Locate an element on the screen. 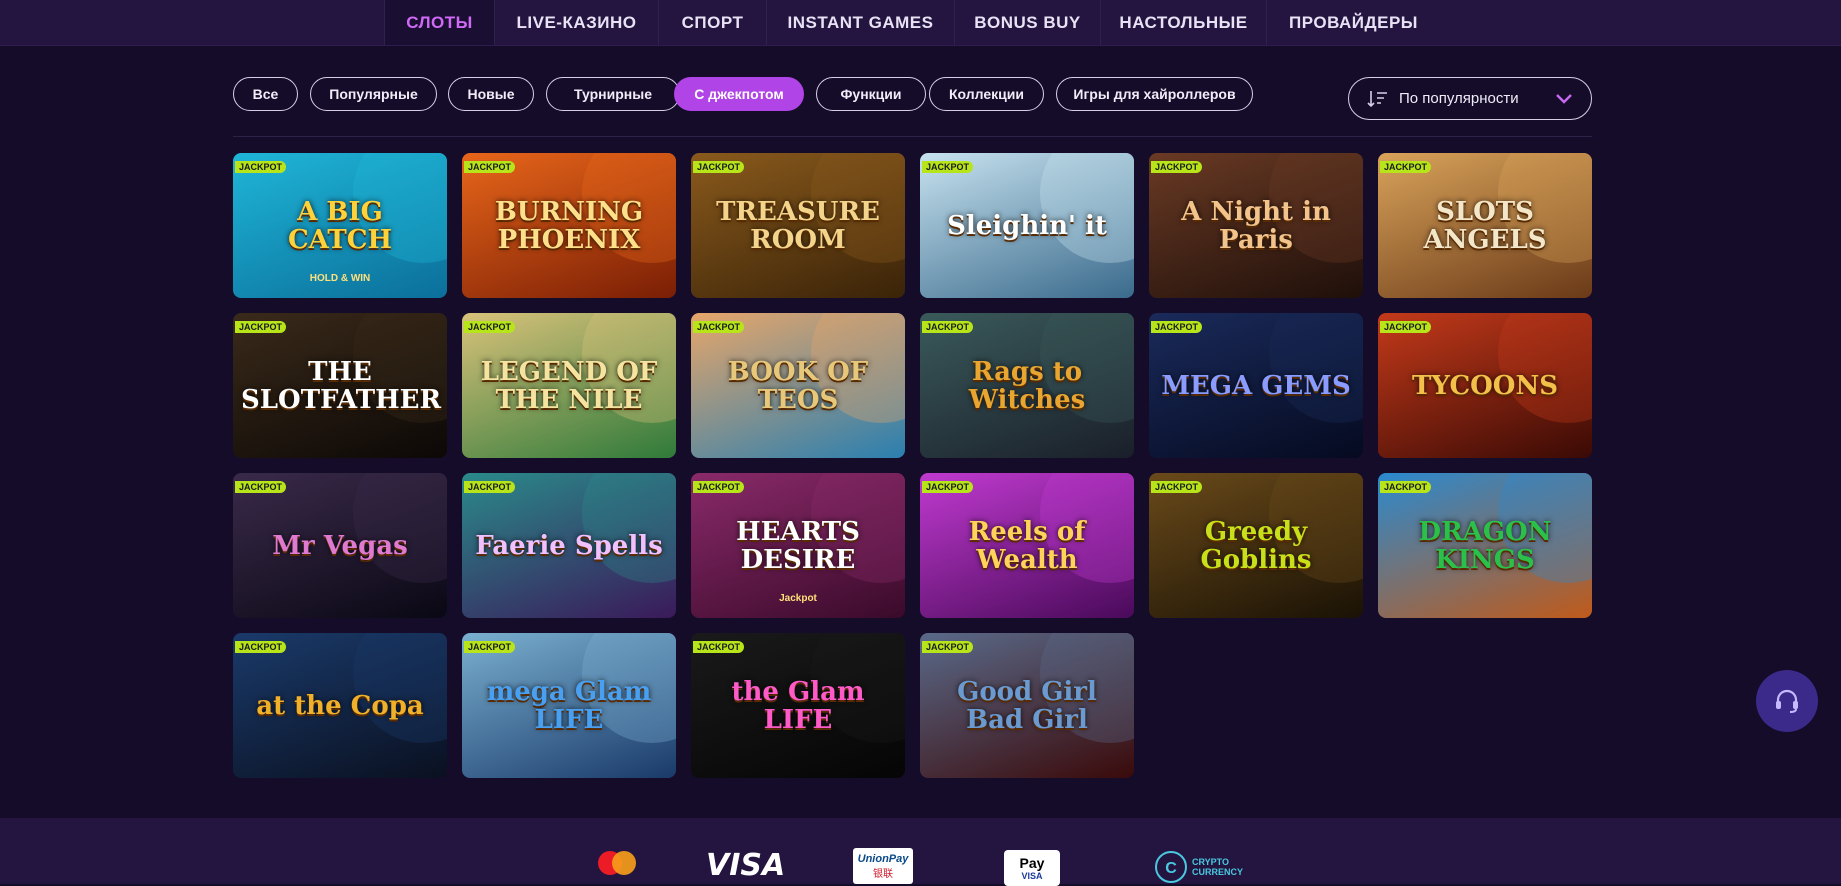 Image resolution: width=1841 pixels, height=886 pixels. game-title: DRAGON KINGS is located at coordinates (1485, 545).